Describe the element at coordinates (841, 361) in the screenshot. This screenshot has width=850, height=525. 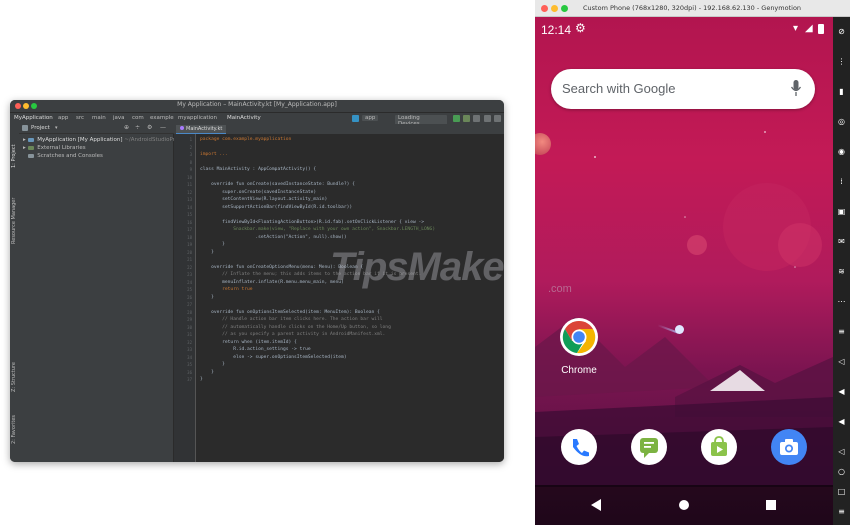
I see `rotate-left-icon: ◁` at that location.